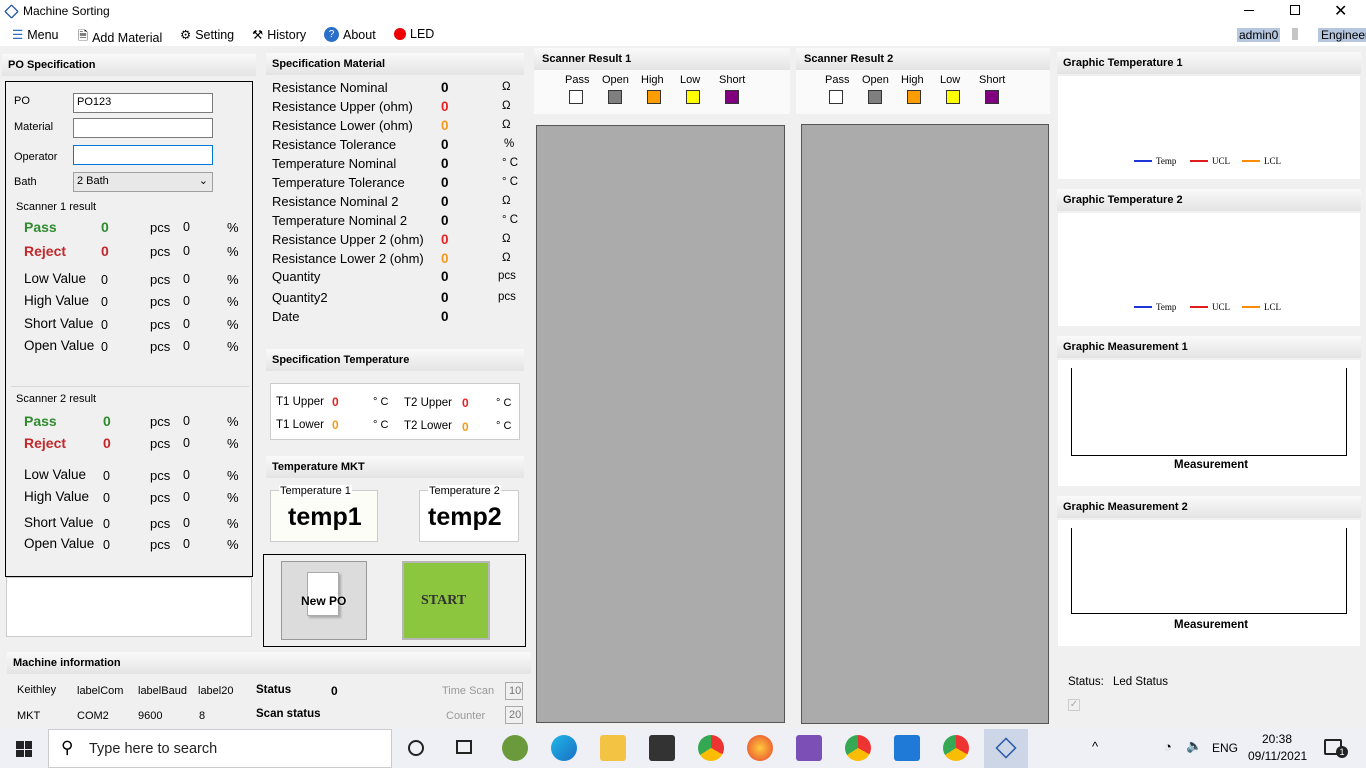 The image size is (1366, 768). What do you see at coordinates (907, 748) in the screenshot?
I see `vscode-icon` at bounding box center [907, 748].